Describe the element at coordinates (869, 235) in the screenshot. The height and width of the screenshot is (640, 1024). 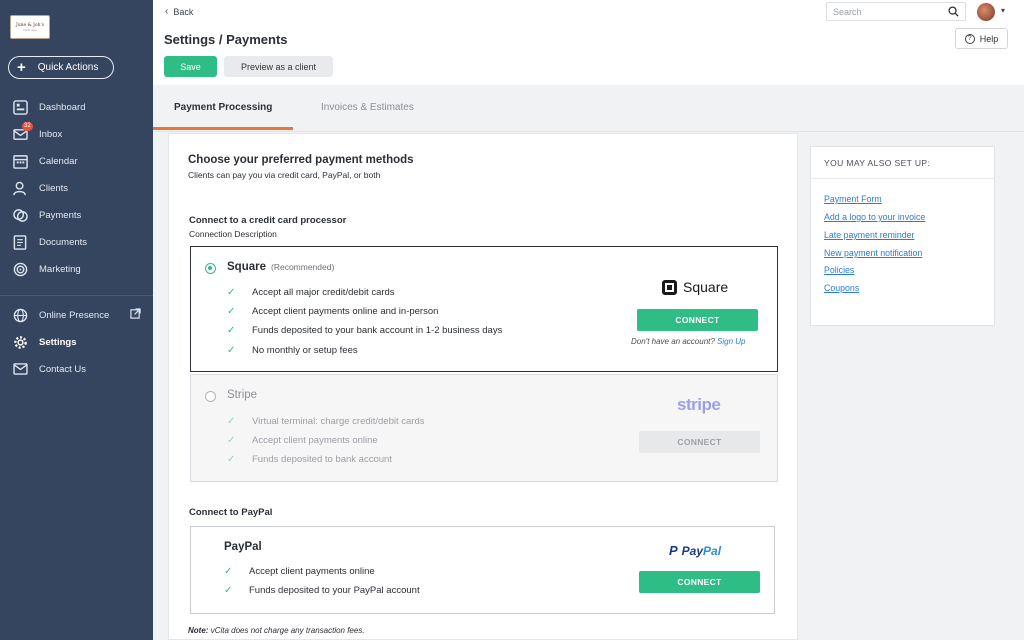
I see `late-payment-reminder-link: Late payment reminder` at that location.